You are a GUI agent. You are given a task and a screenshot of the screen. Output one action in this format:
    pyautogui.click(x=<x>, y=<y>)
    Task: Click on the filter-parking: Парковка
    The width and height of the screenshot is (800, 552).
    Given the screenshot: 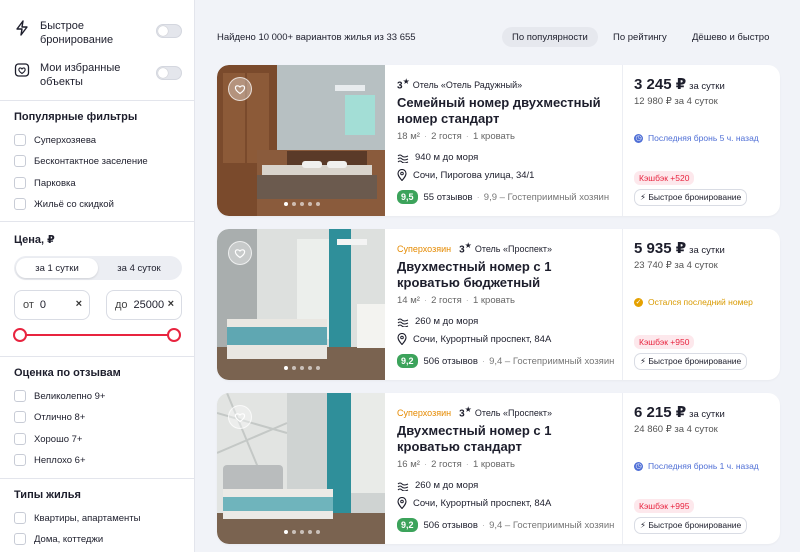 What is the action you would take?
    pyautogui.click(x=45, y=183)
    